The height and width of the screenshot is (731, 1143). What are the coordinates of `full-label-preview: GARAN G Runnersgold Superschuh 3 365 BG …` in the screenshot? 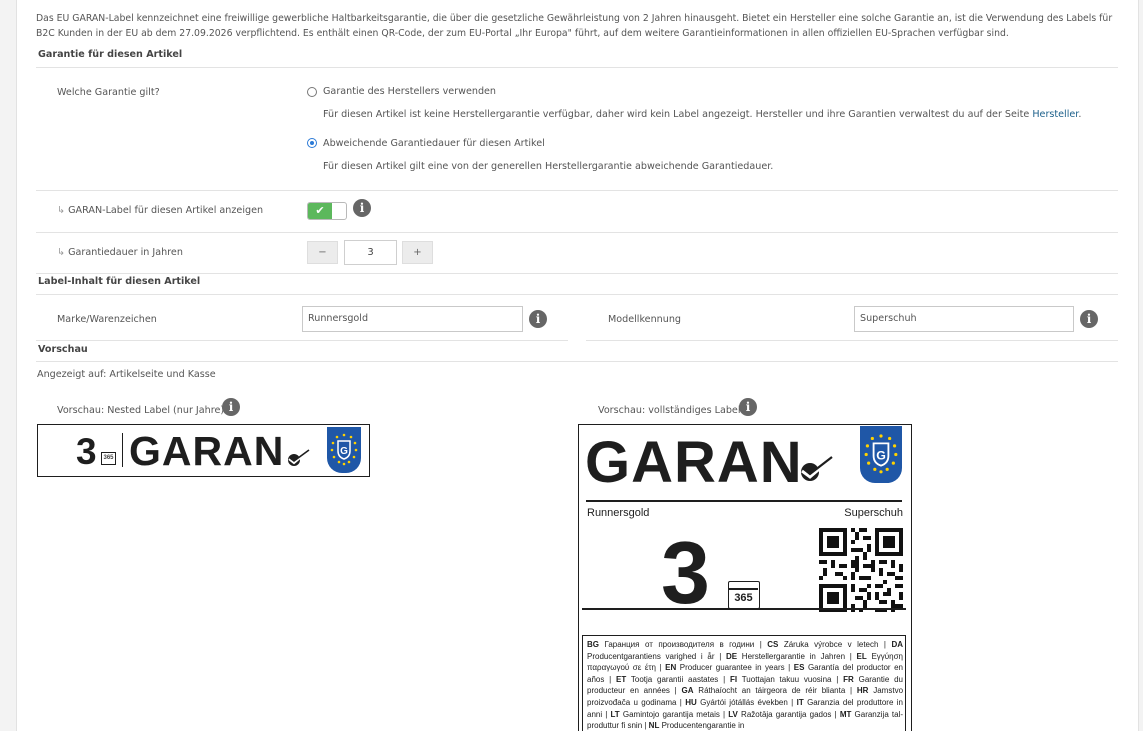 It's located at (745, 577).